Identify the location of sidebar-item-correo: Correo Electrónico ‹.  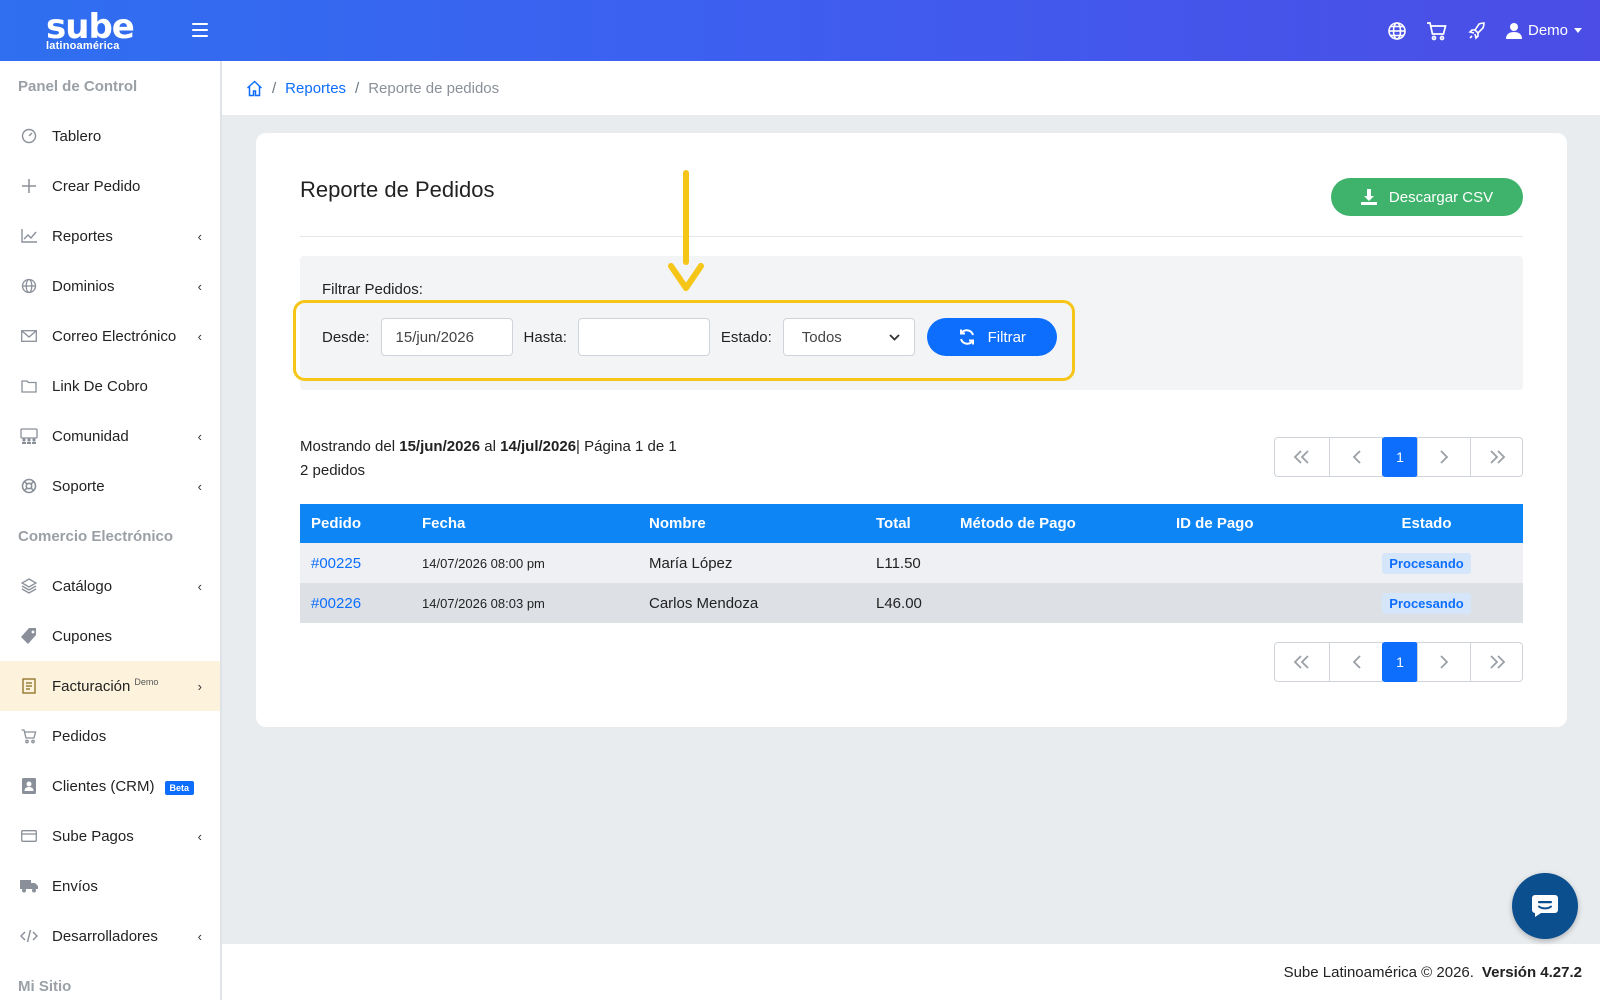
(110, 336).